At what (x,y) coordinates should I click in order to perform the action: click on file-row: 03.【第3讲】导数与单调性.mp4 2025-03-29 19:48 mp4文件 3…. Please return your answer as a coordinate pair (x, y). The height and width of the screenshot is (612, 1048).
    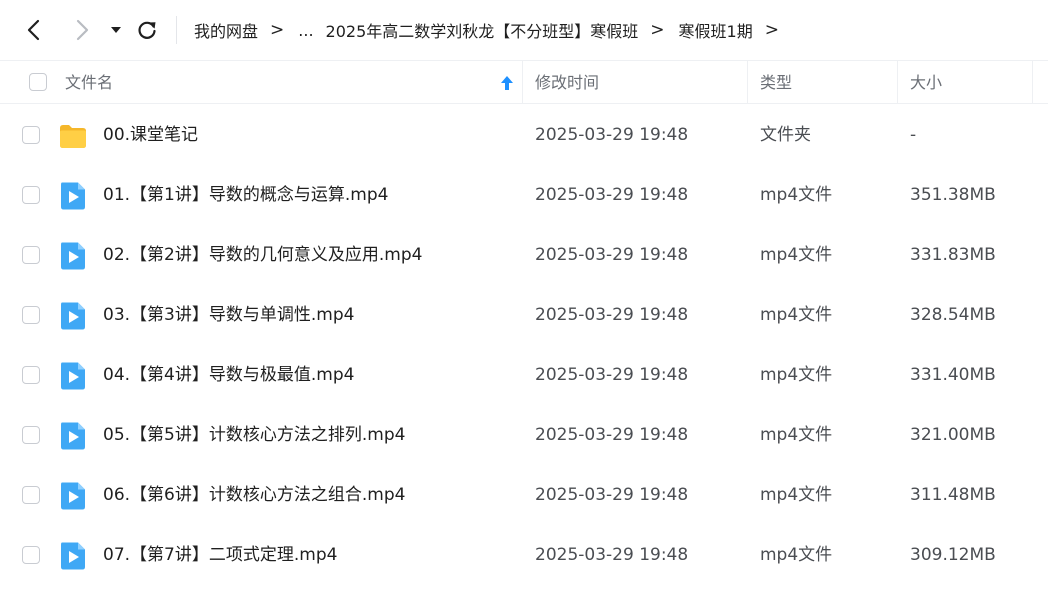
    Looking at the image, I should click on (524, 315).